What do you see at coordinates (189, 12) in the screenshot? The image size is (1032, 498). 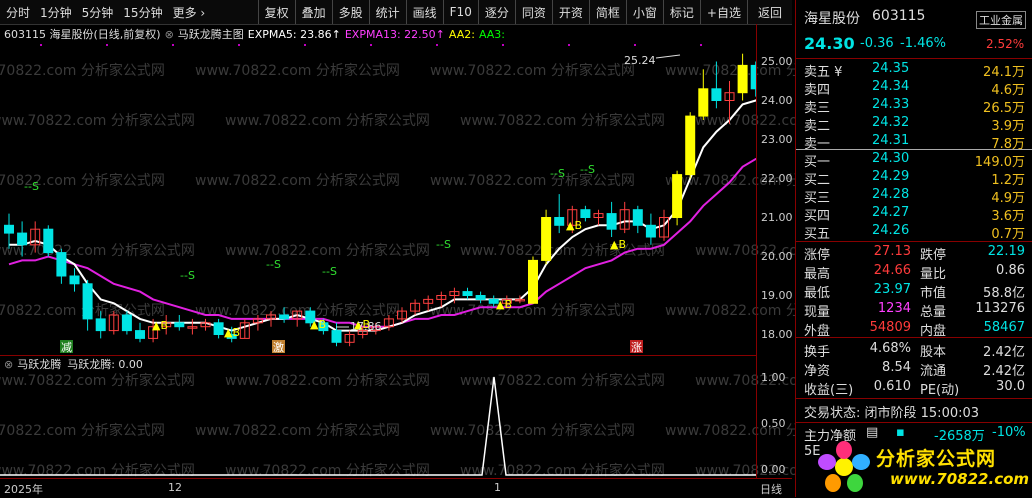 I see `period-tab-4: 更多 ›` at bounding box center [189, 12].